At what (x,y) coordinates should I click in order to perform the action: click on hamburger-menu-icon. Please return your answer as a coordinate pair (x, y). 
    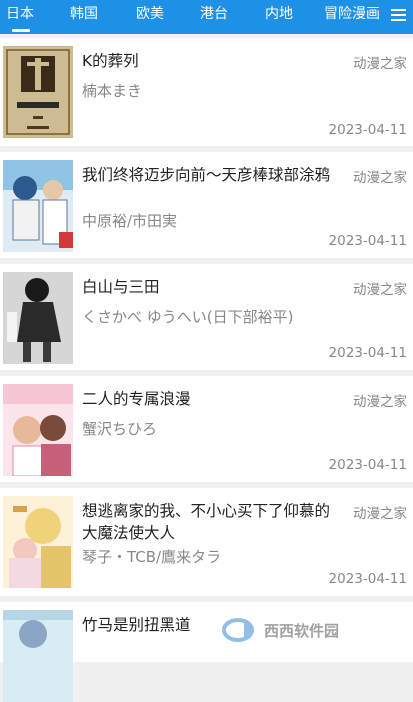
    Looking at the image, I should click on (399, 15).